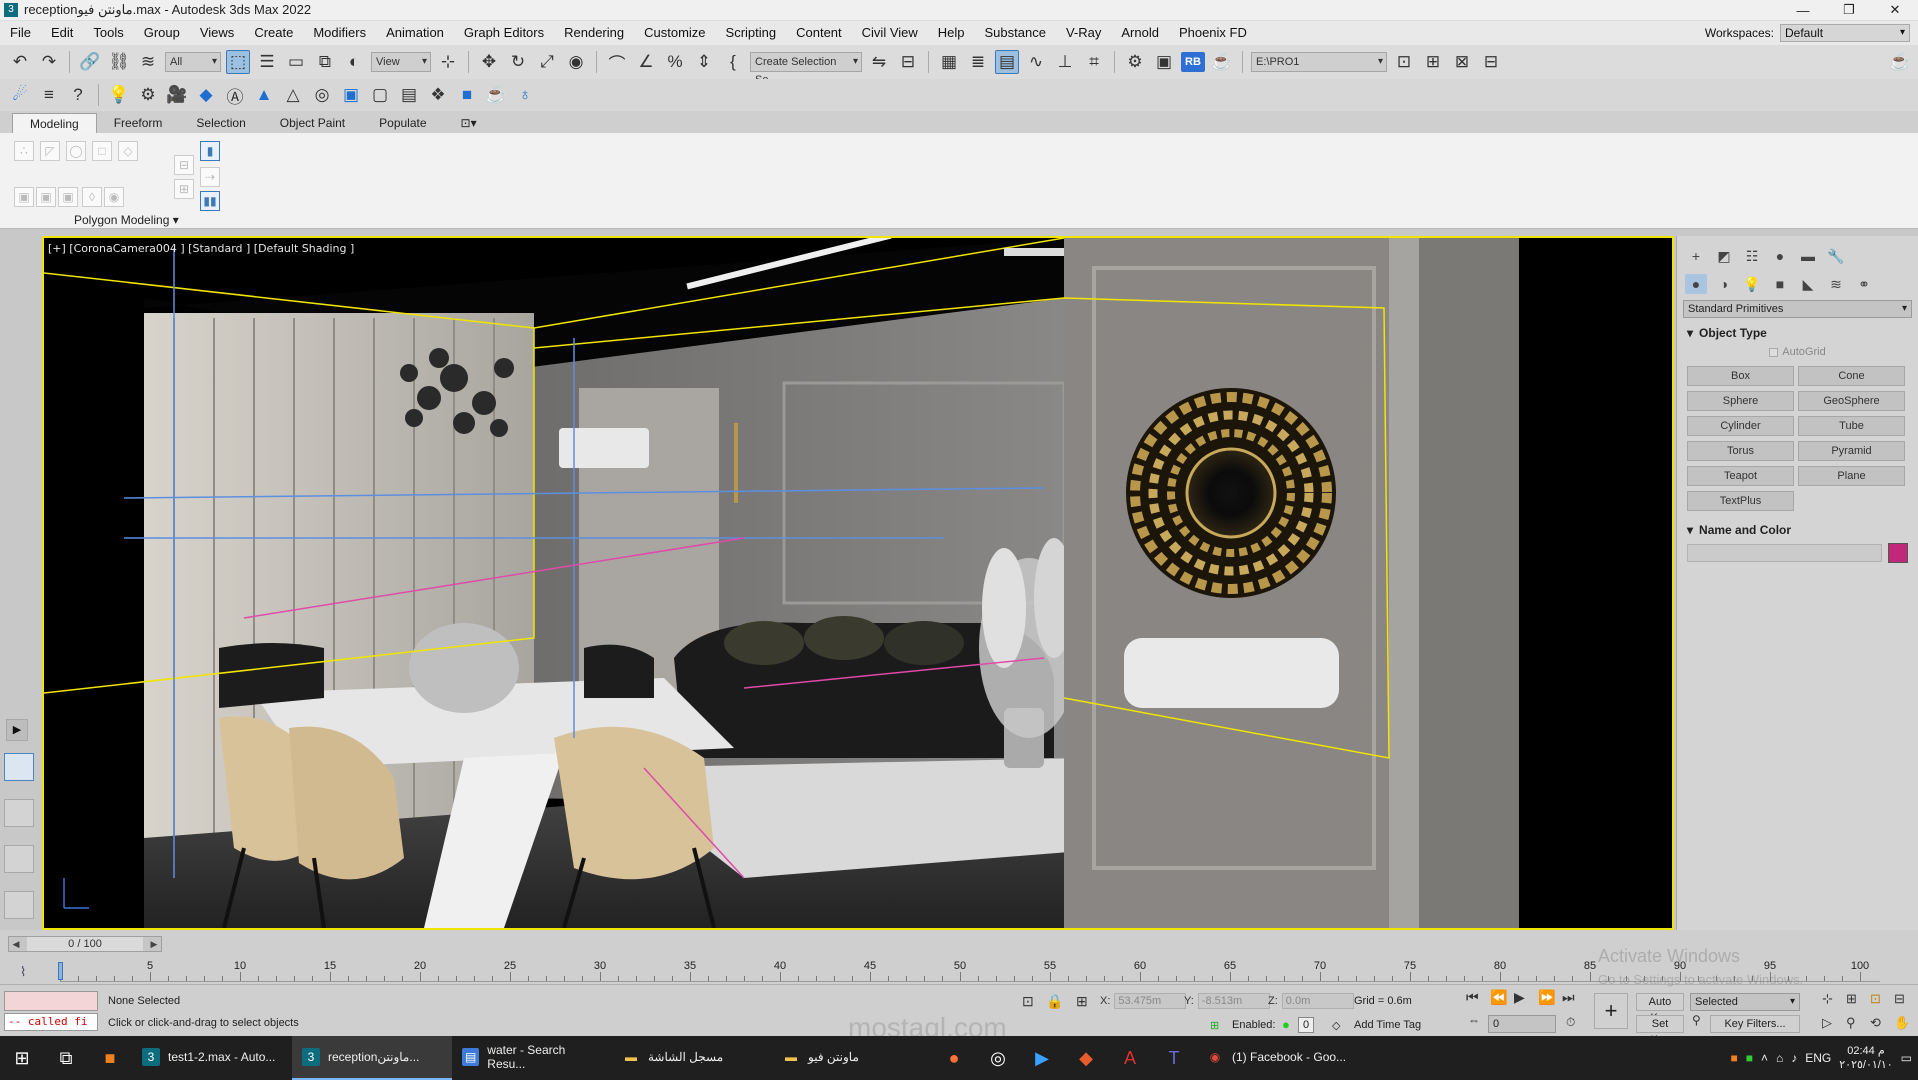 Image resolution: width=1918 pixels, height=1080 pixels. What do you see at coordinates (1740, 451) in the screenshot?
I see `torus-button: Torus` at bounding box center [1740, 451].